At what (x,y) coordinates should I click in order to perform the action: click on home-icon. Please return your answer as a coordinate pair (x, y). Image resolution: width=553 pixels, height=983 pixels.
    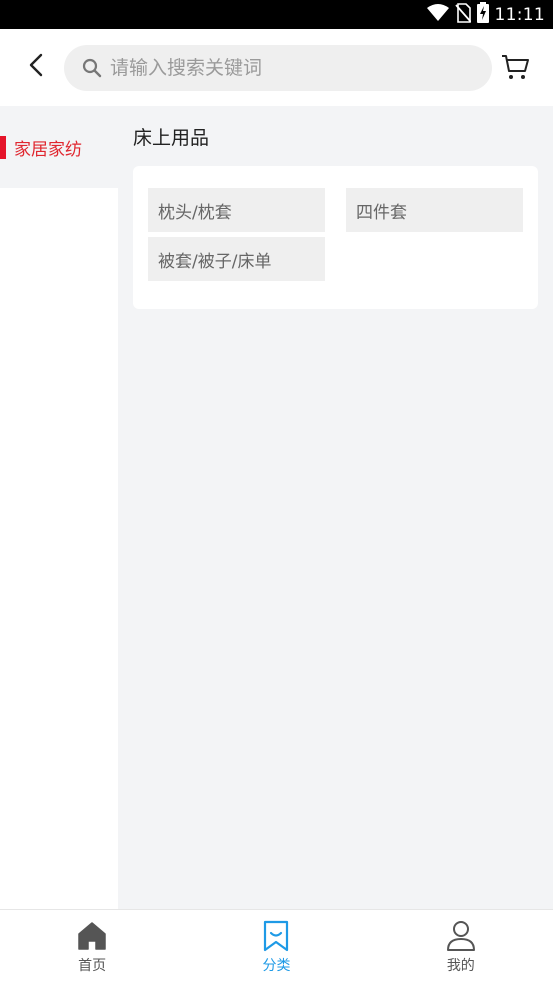
    Looking at the image, I should click on (92, 936).